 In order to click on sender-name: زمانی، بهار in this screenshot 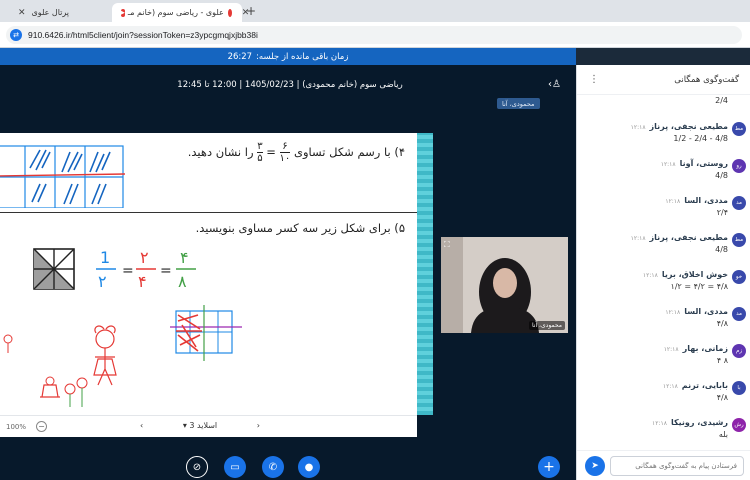, I will do `click(705, 348)`.